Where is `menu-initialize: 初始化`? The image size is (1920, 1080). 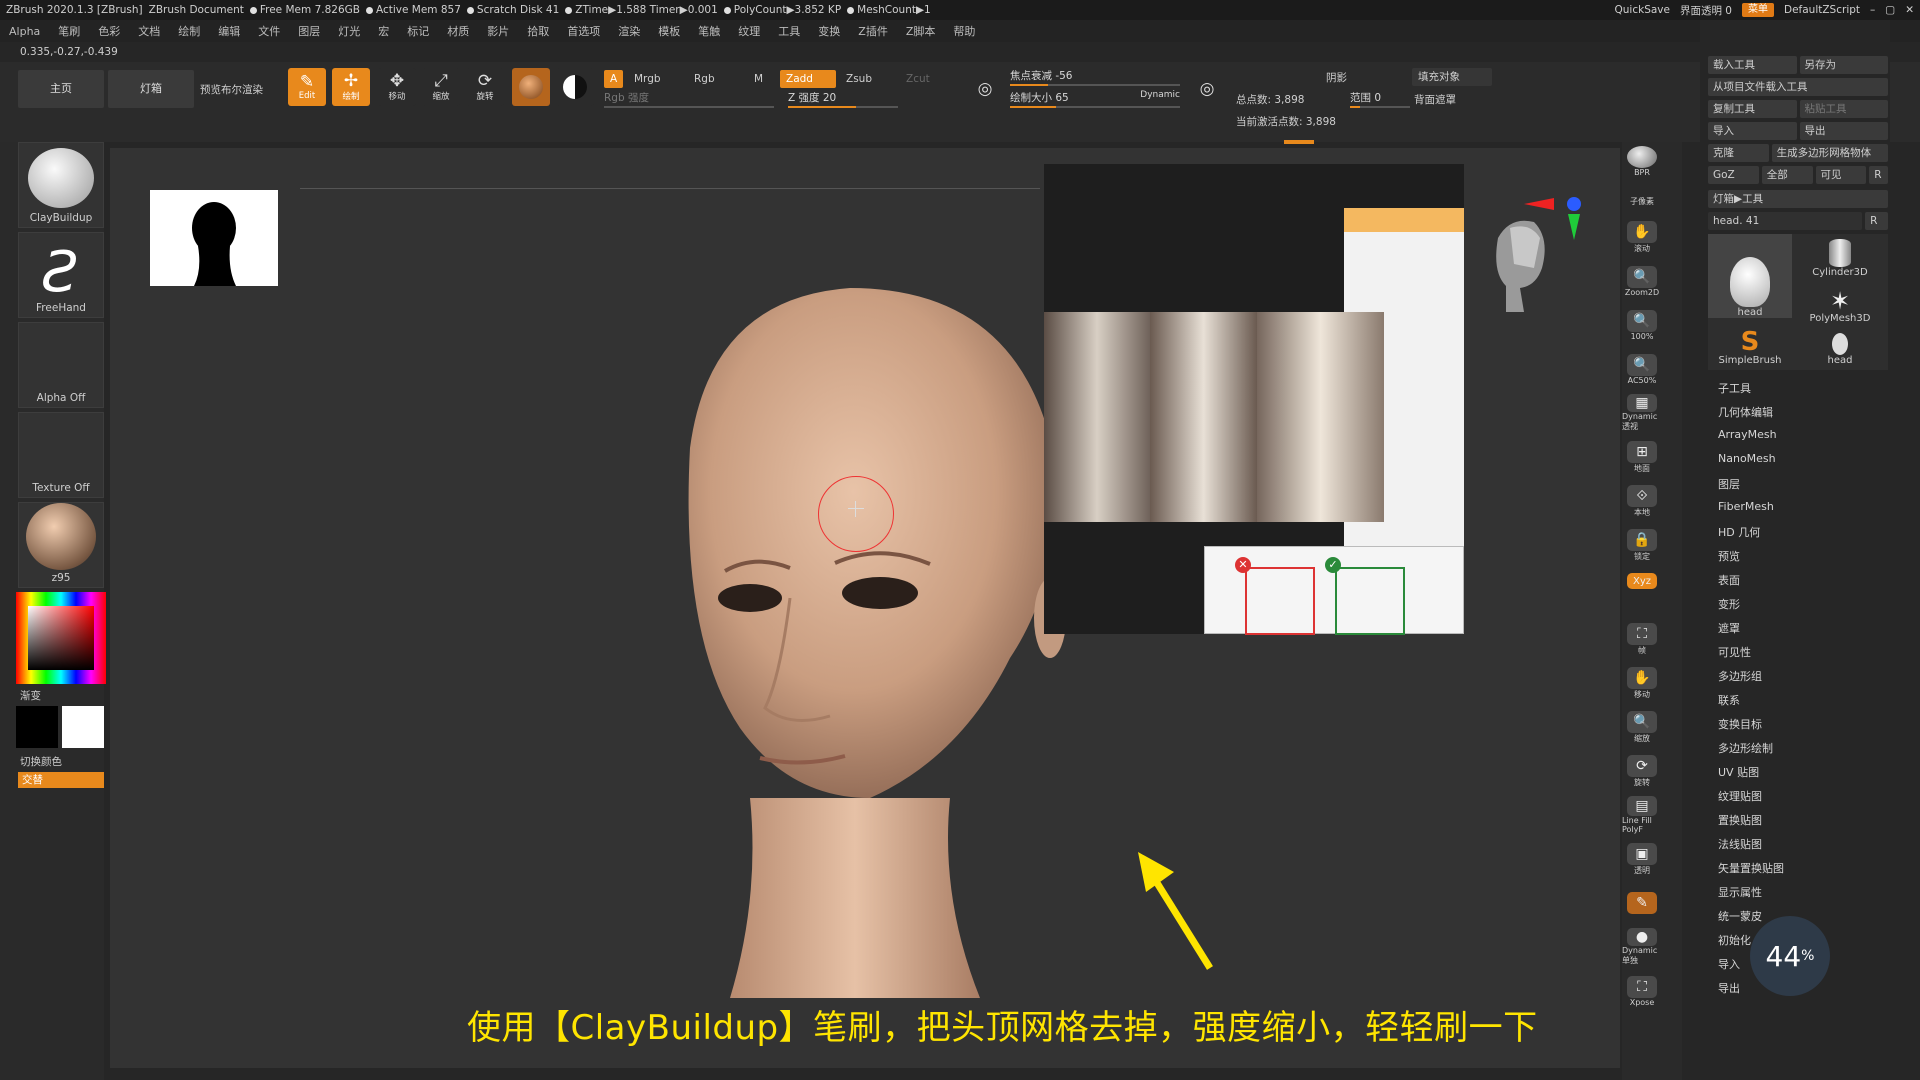
menu-initialize: 初始化 is located at coordinates (1734, 940).